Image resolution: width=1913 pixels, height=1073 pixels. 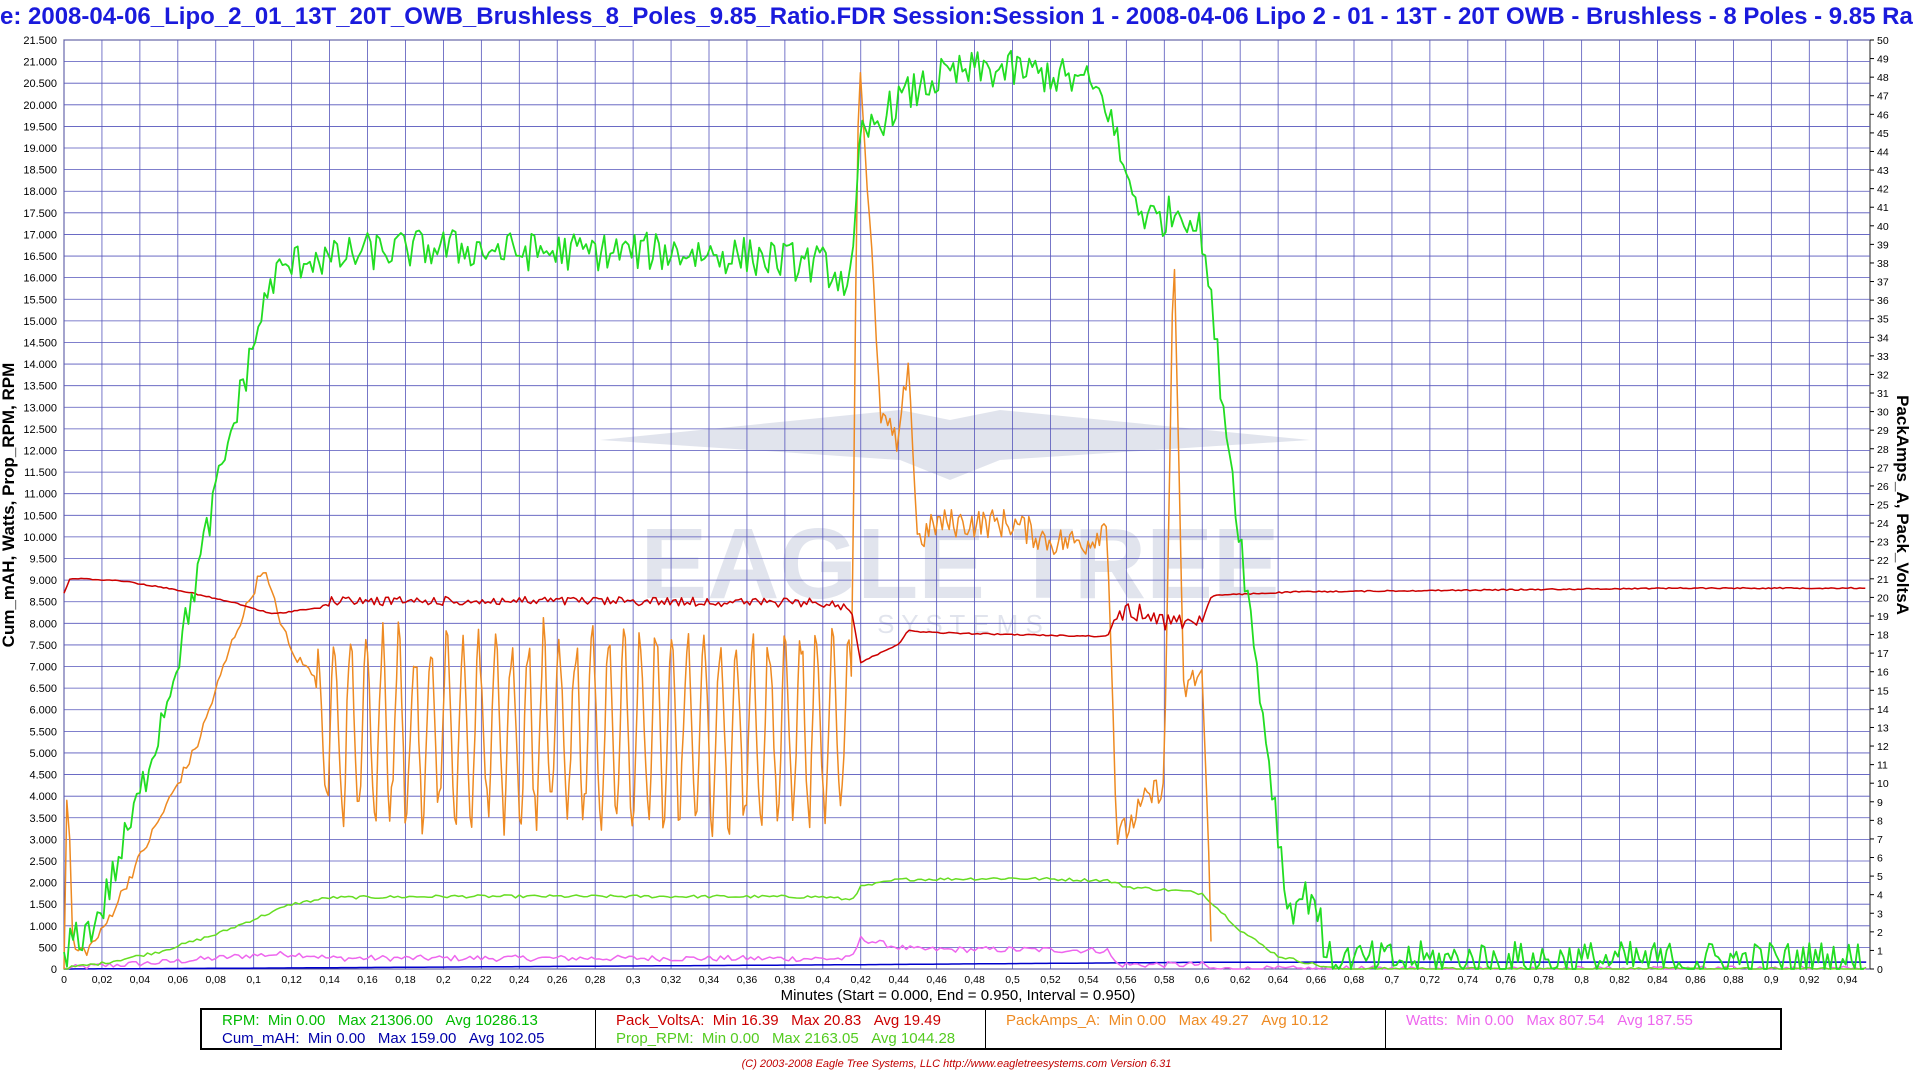 What do you see at coordinates (1883, 320) in the screenshot?
I see `y-right-tick-label: 35` at bounding box center [1883, 320].